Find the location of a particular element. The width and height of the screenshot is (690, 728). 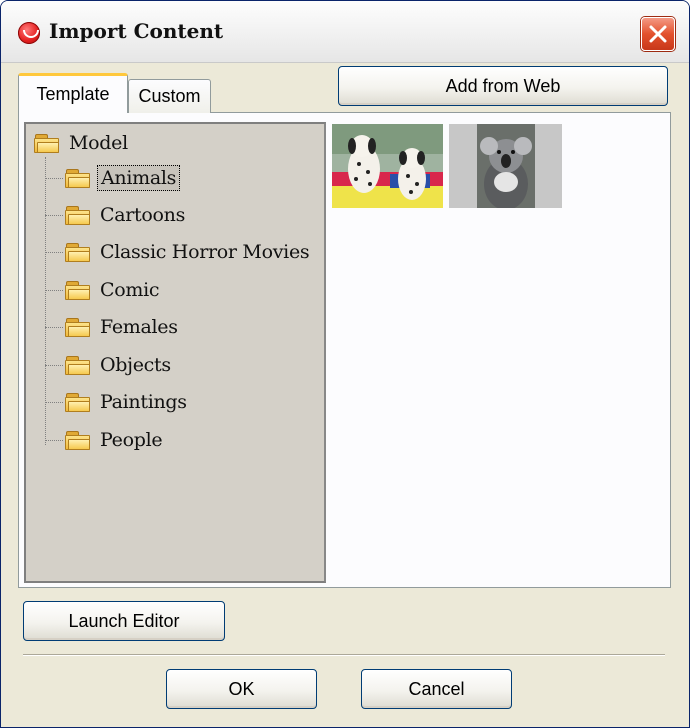

thumbnail-koala is located at coordinates (505, 166).